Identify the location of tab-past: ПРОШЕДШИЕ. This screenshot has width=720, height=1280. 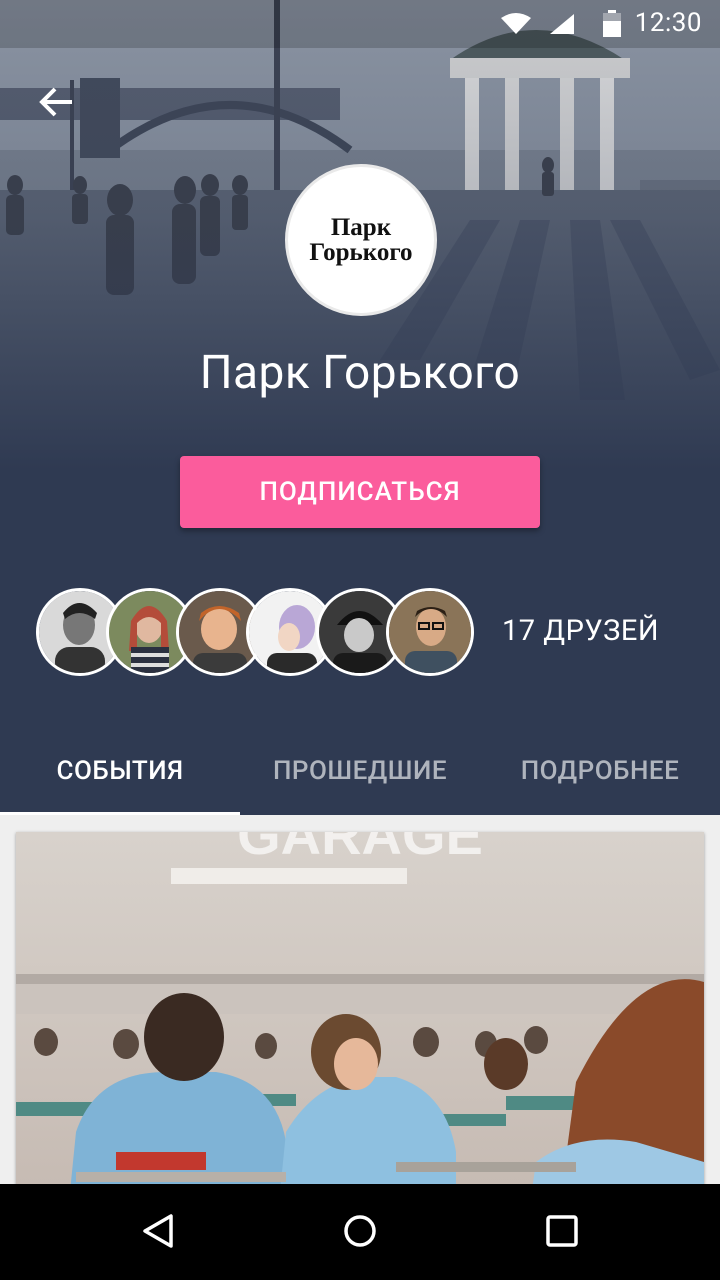
(360, 770).